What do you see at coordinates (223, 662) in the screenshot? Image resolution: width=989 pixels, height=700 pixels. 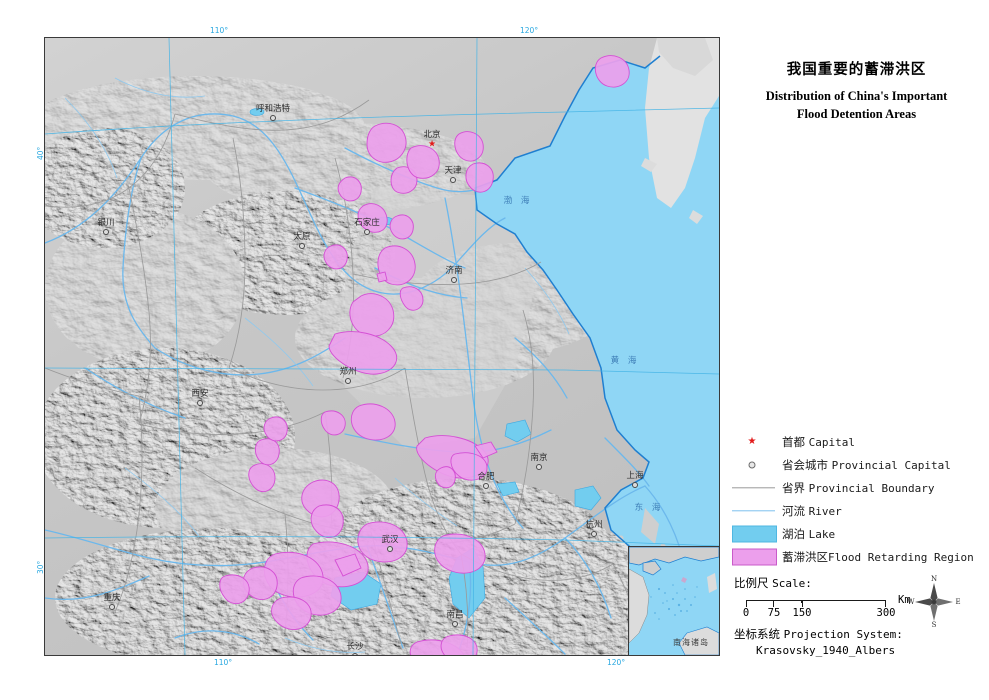 I see `graticule-label-bottom: 110°` at bounding box center [223, 662].